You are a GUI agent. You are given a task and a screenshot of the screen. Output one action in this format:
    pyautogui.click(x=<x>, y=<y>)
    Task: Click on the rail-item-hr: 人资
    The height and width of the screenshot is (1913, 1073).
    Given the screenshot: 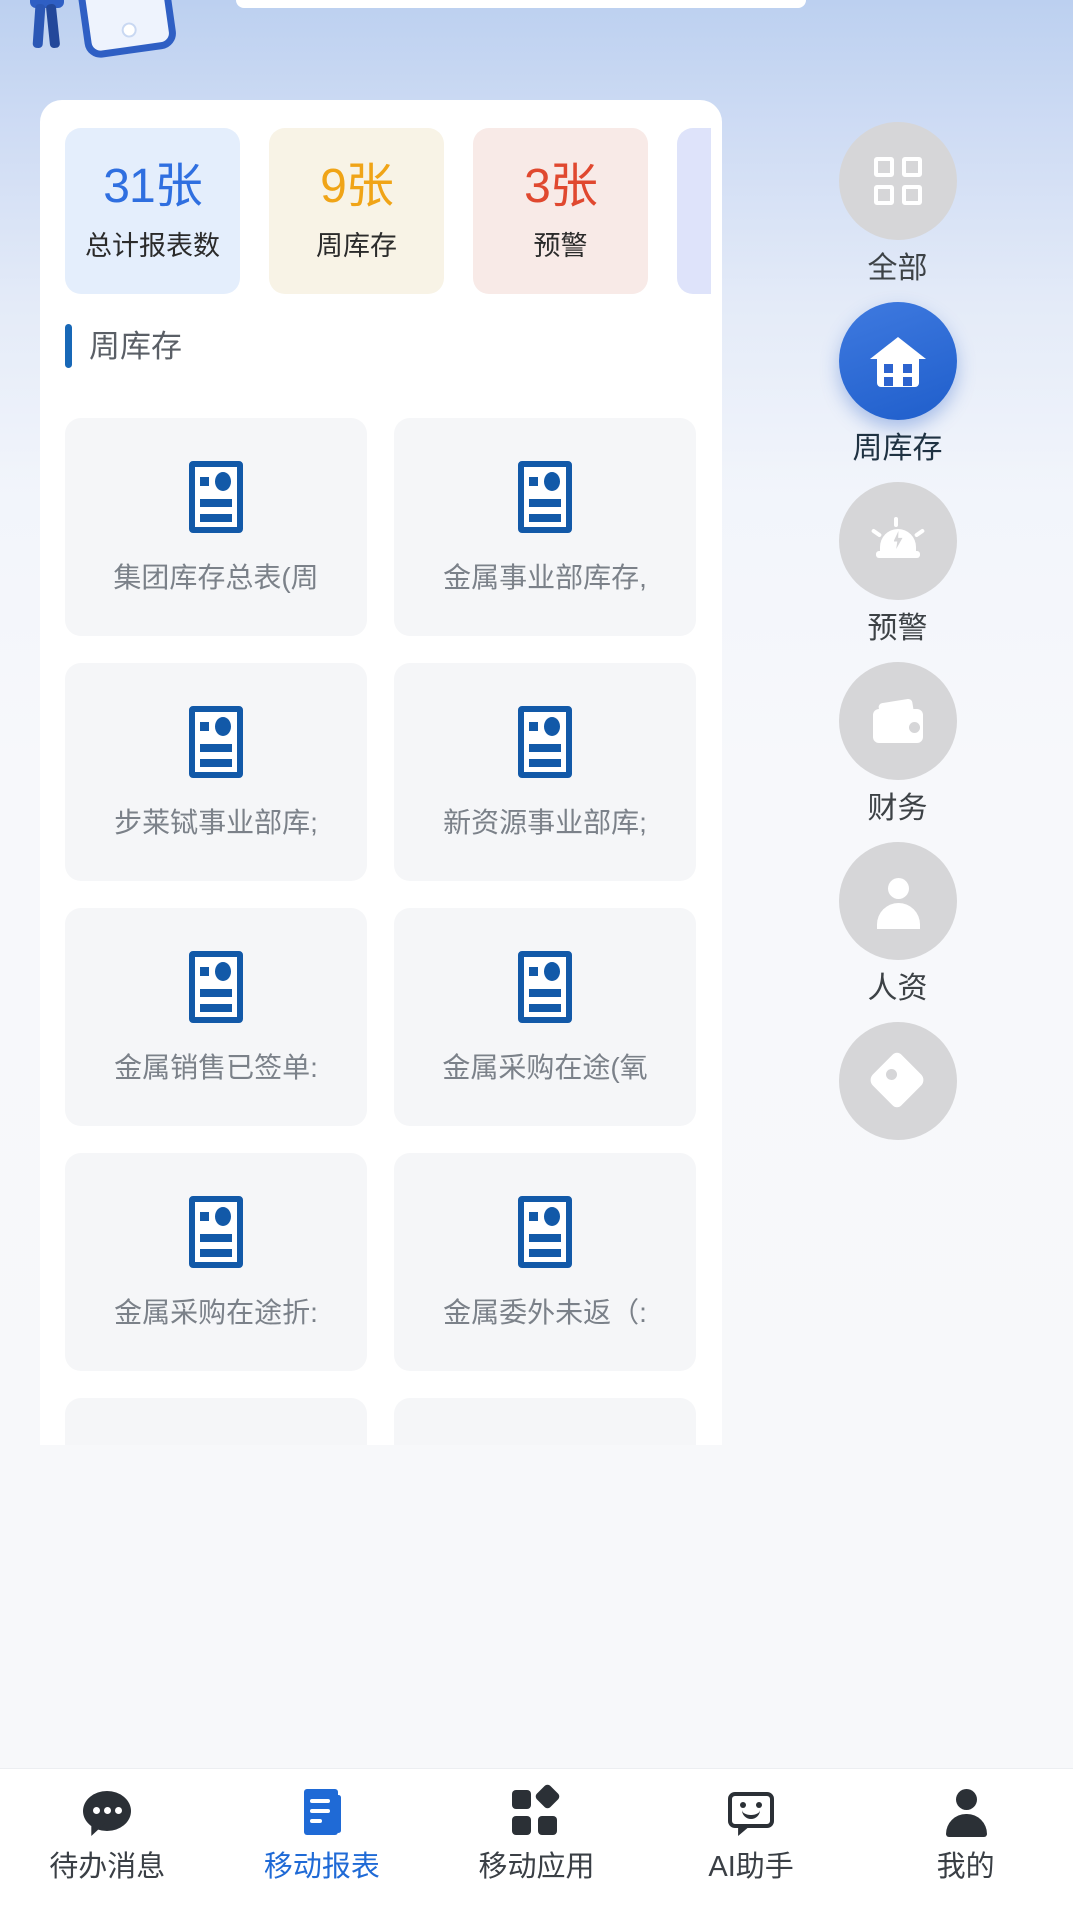 What is the action you would take?
    pyautogui.click(x=898, y=923)
    